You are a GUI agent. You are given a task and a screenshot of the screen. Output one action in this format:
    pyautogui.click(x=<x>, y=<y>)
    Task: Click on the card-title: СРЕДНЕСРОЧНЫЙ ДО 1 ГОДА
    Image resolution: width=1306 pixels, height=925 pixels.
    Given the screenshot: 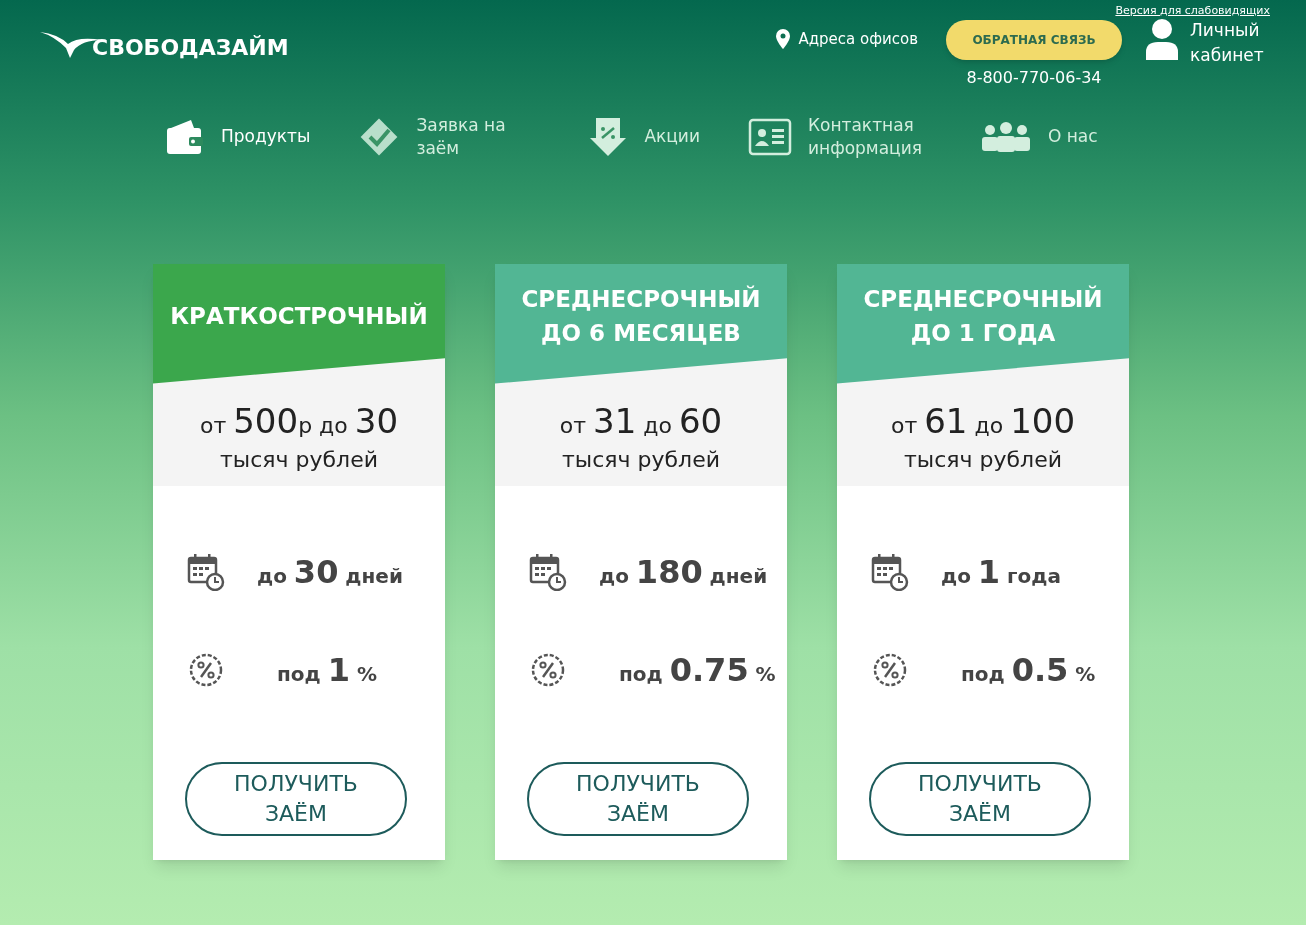 What is the action you would take?
    pyautogui.click(x=983, y=316)
    